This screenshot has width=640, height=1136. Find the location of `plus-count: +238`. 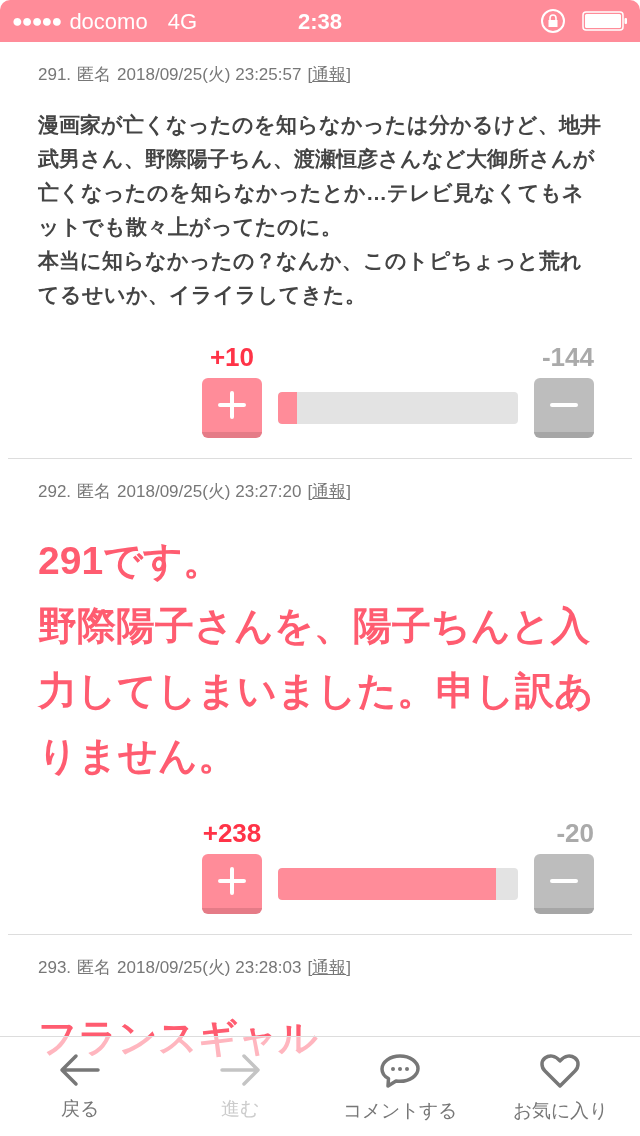

plus-count: +238 is located at coordinates (232, 833).